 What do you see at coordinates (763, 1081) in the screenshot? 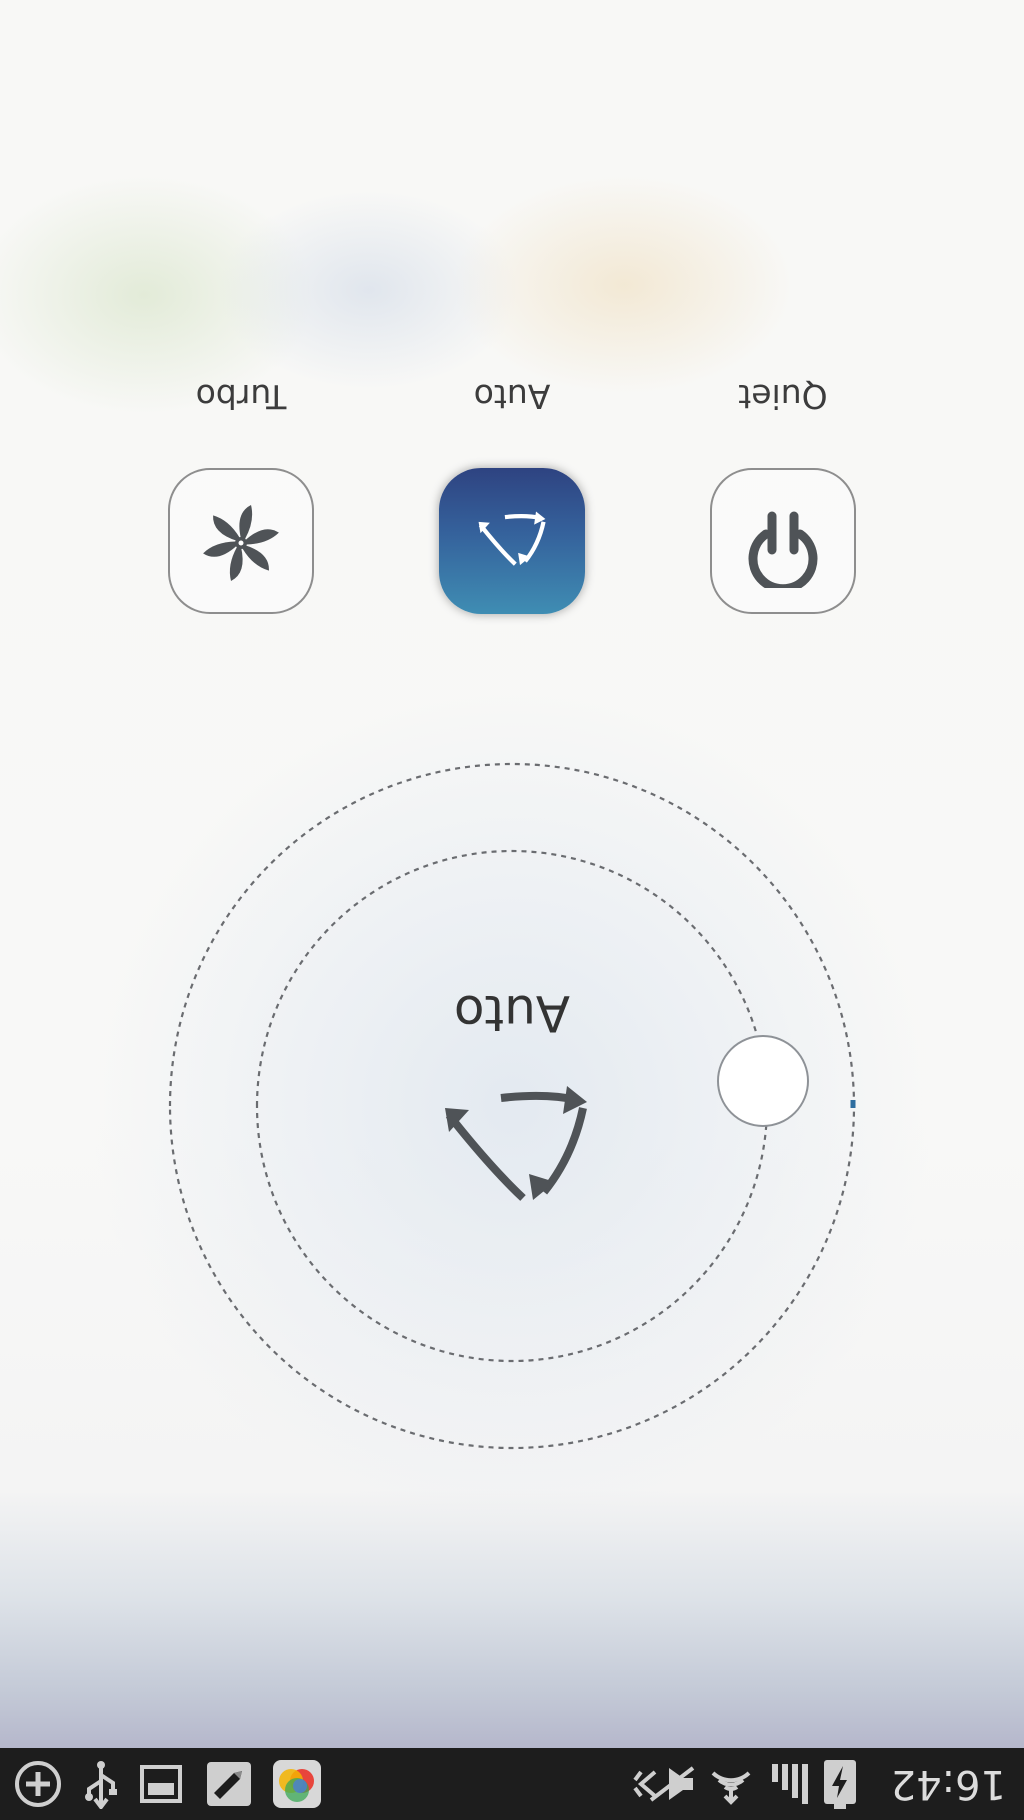
I see `dial-handle` at bounding box center [763, 1081].